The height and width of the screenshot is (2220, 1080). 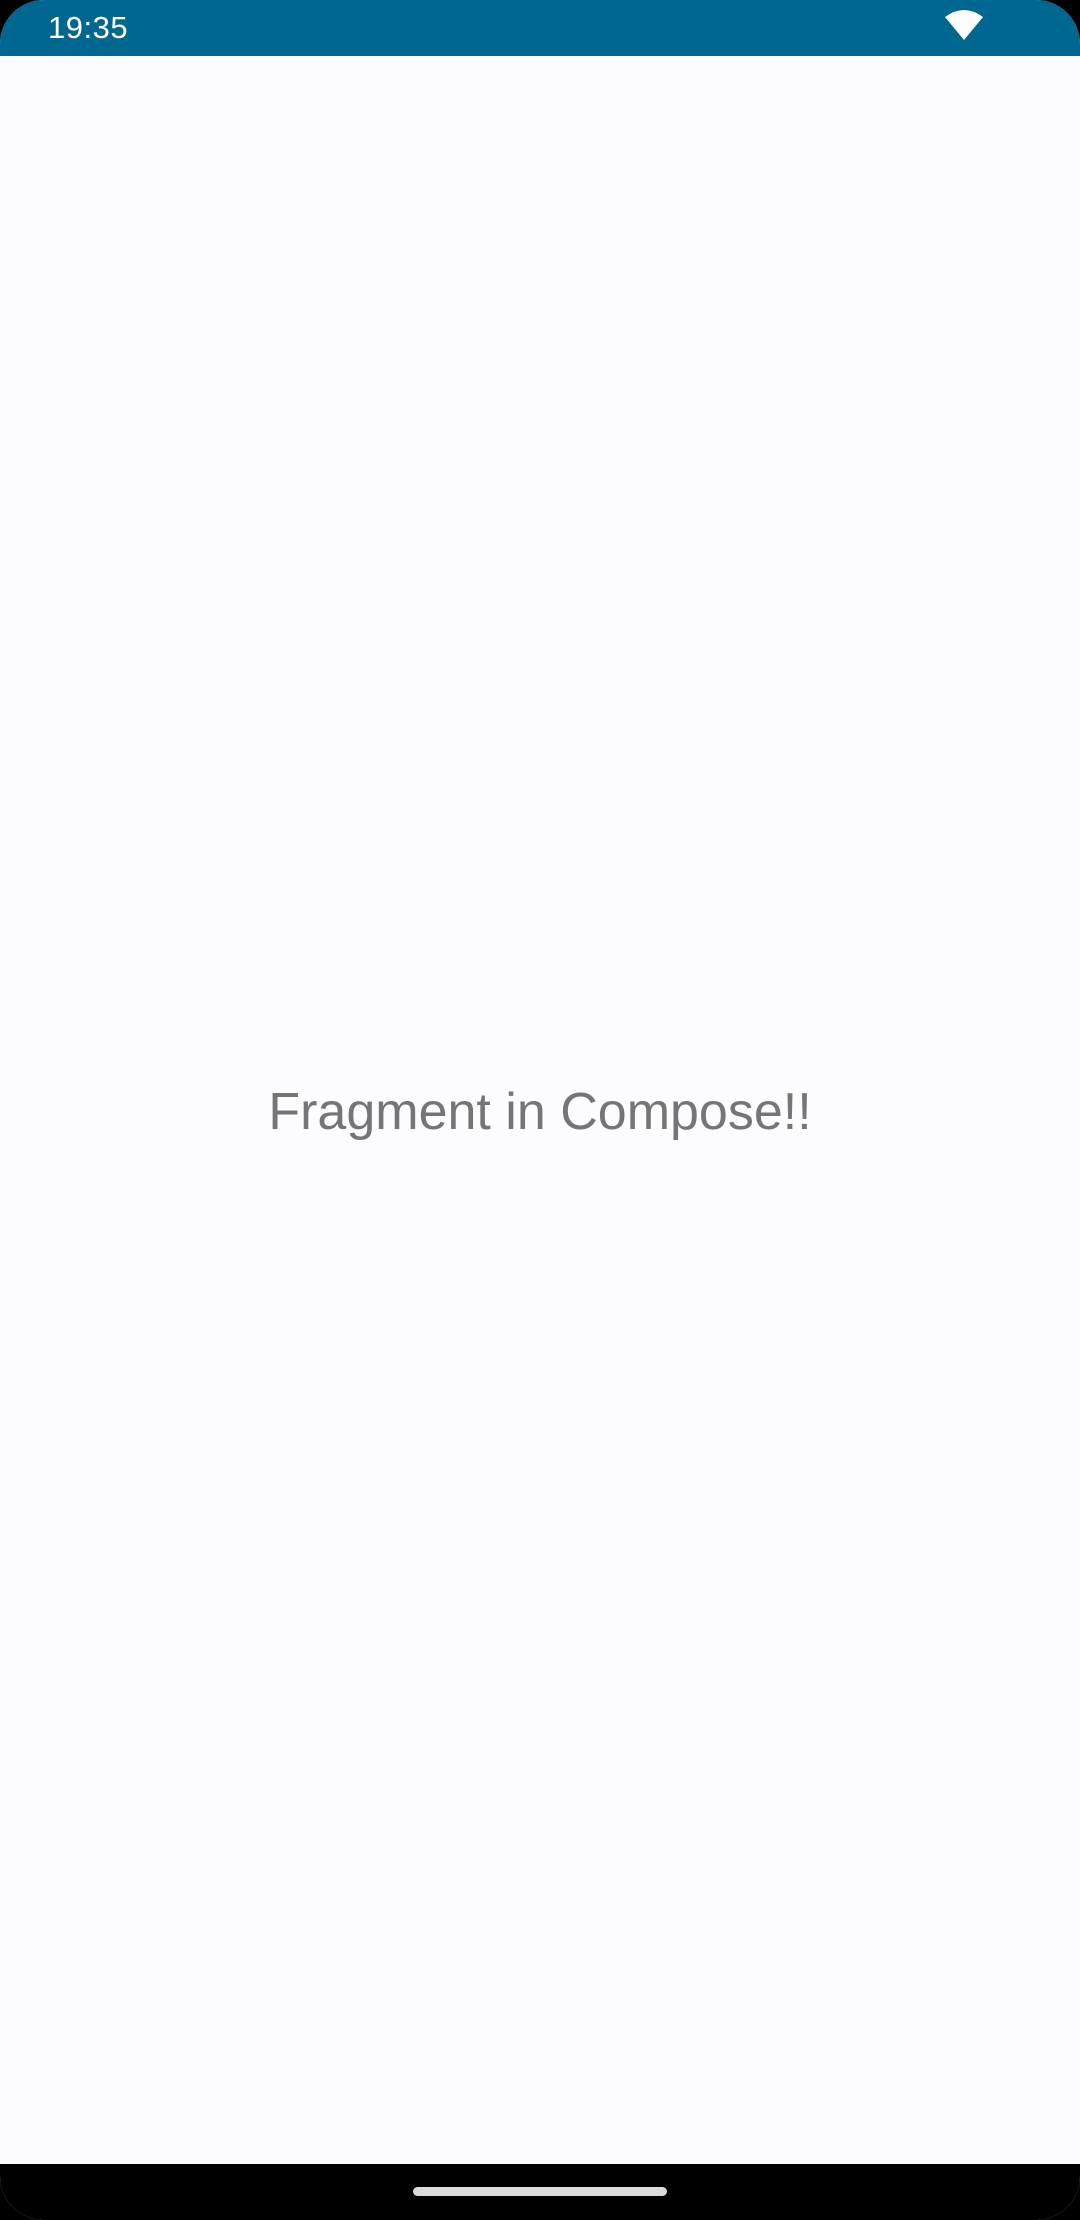 I want to click on status-time: 19:35, so click(x=88, y=27).